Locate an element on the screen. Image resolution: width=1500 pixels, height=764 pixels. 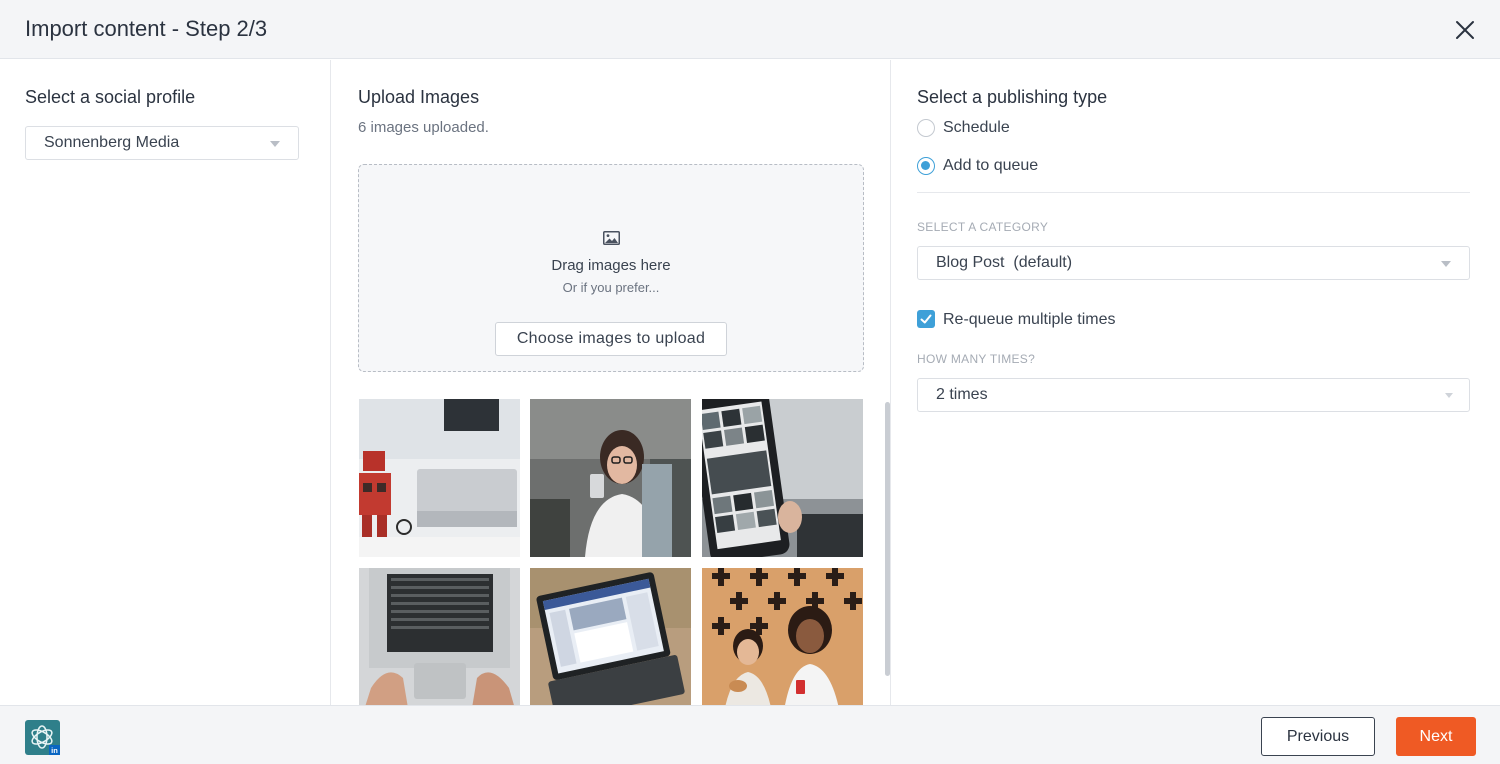
previous-button: Previous is located at coordinates (1318, 736).